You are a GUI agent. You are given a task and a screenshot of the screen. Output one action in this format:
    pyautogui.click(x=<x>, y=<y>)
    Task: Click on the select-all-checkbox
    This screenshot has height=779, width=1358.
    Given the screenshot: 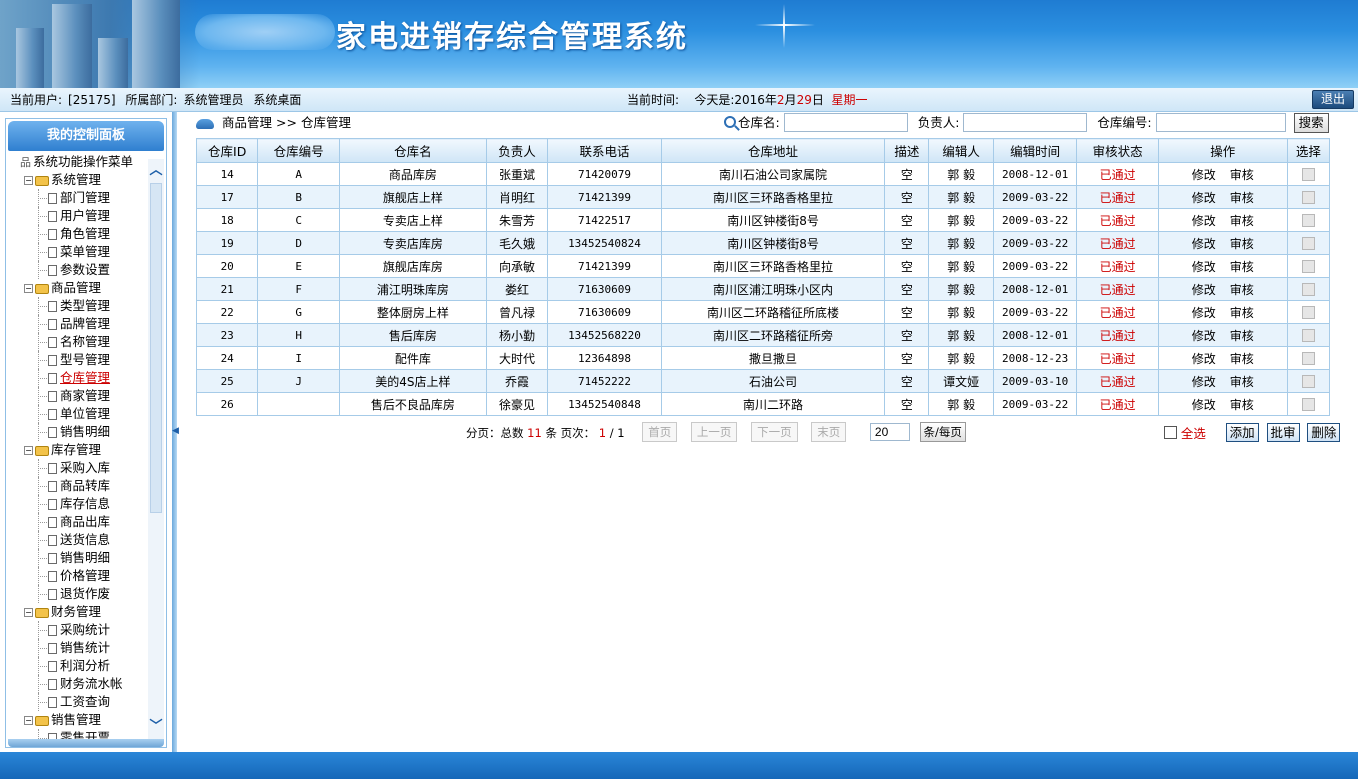 What is the action you would take?
    pyautogui.click(x=1170, y=432)
    